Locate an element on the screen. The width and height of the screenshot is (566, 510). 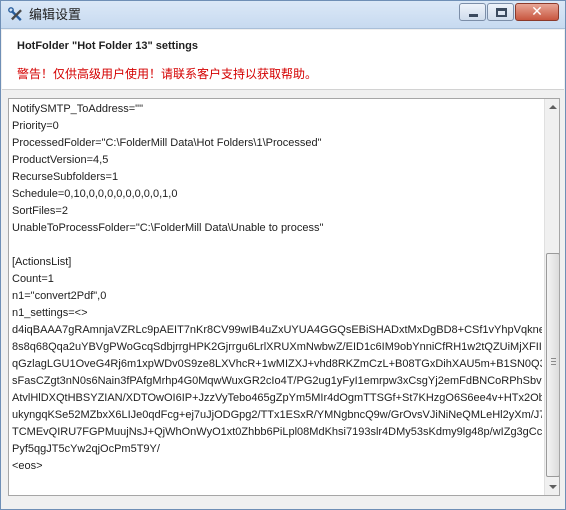
wrench-screwdriver-icon is located at coordinates (15, 14).